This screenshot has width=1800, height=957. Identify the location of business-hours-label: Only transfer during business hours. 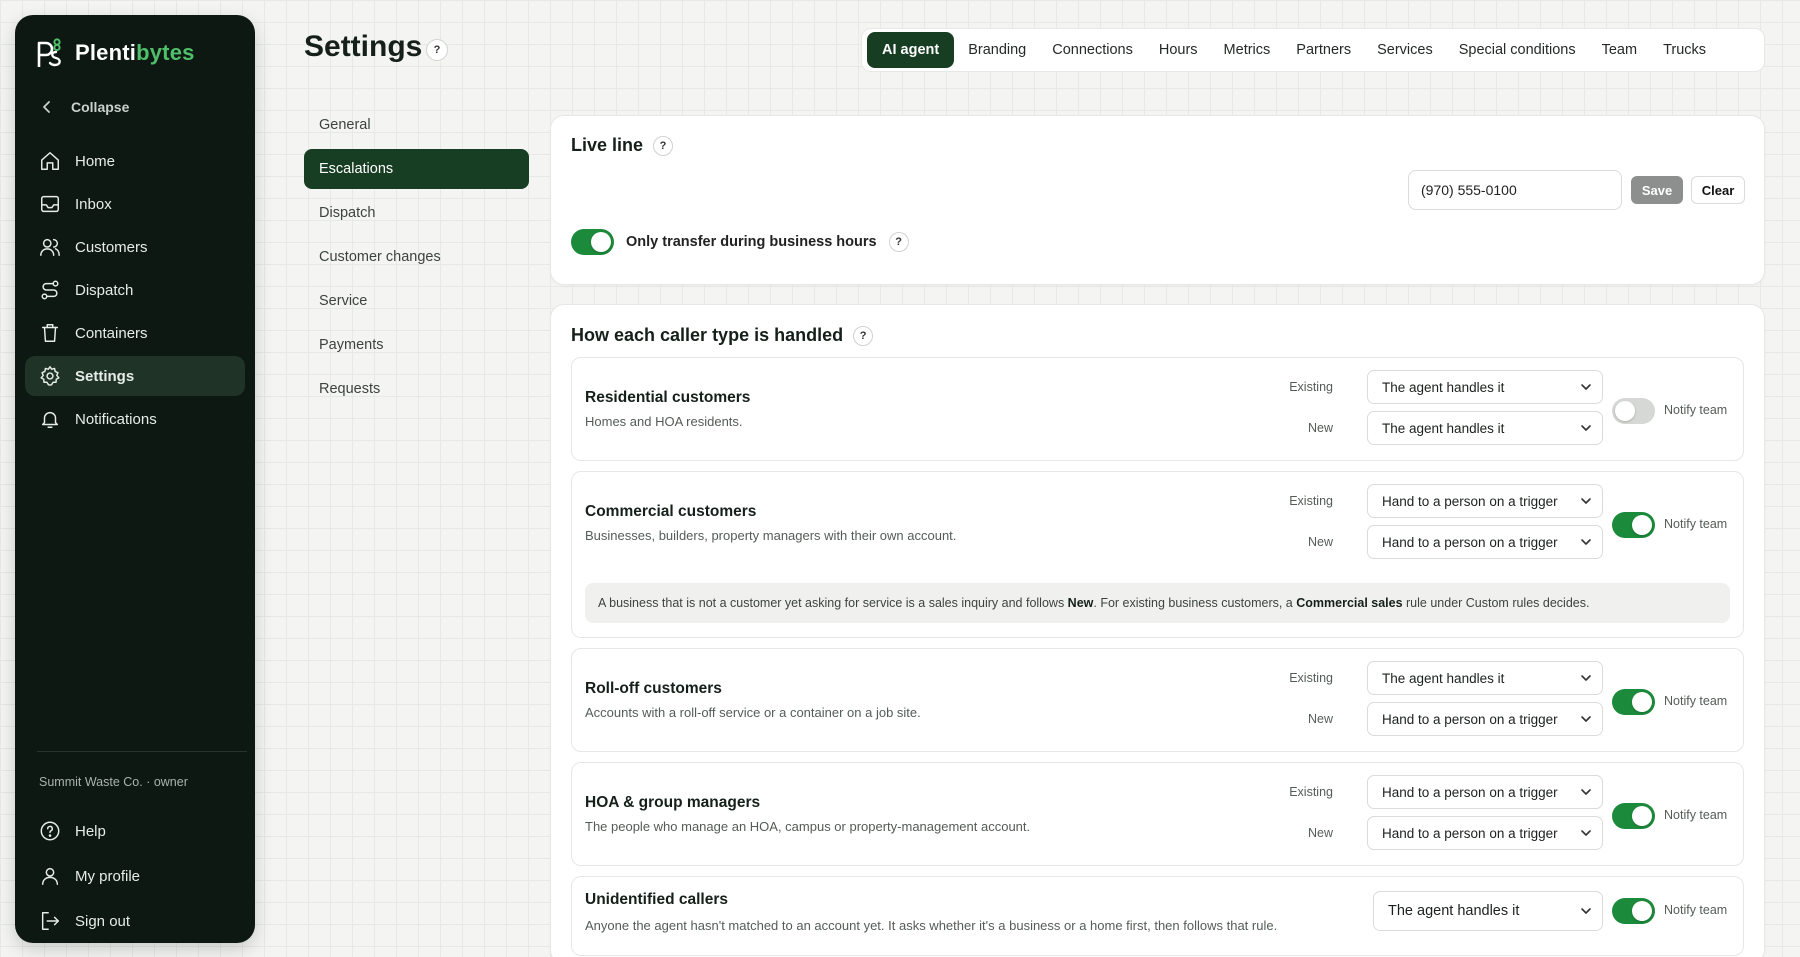
(751, 242).